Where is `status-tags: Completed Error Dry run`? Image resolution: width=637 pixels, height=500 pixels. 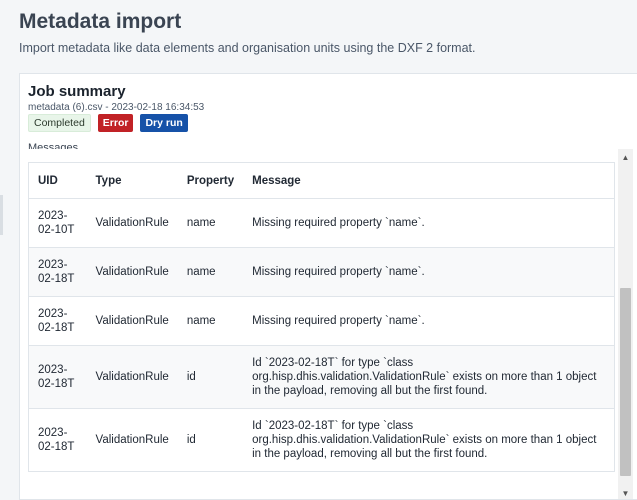 status-tags: Completed Error Dry run is located at coordinates (108, 123).